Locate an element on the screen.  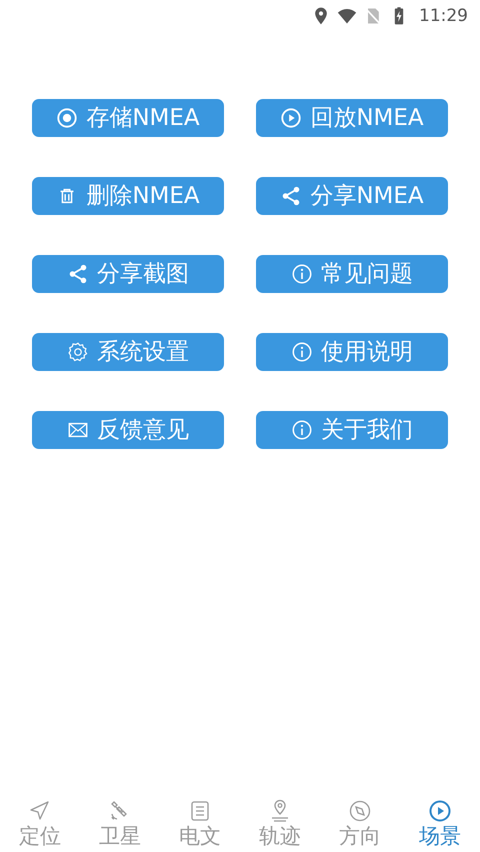
menu-button: 常见问题 is located at coordinates (352, 274).